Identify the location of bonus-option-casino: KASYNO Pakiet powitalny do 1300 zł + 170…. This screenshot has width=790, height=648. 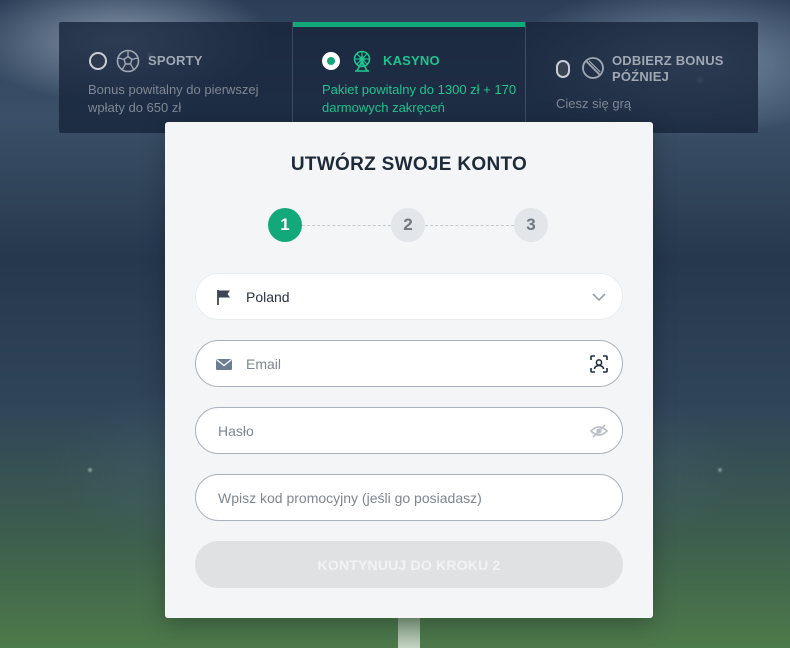
(408, 77).